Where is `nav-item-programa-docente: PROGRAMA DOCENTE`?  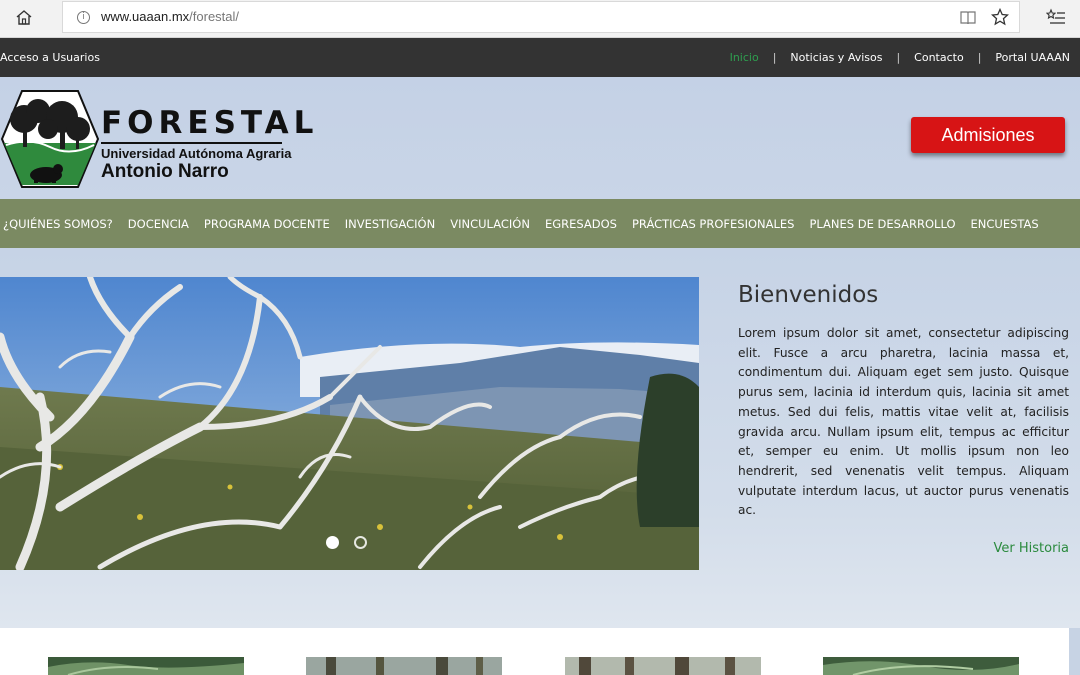 nav-item-programa-docente: PROGRAMA DOCENTE is located at coordinates (267, 224).